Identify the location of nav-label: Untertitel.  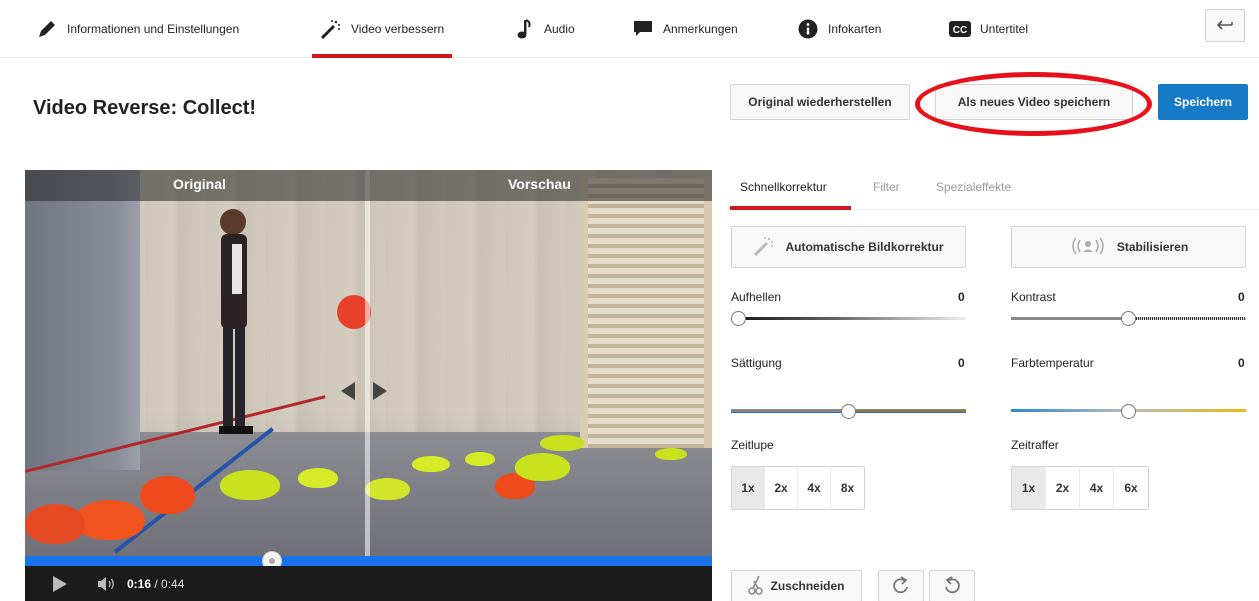
(1004, 29).